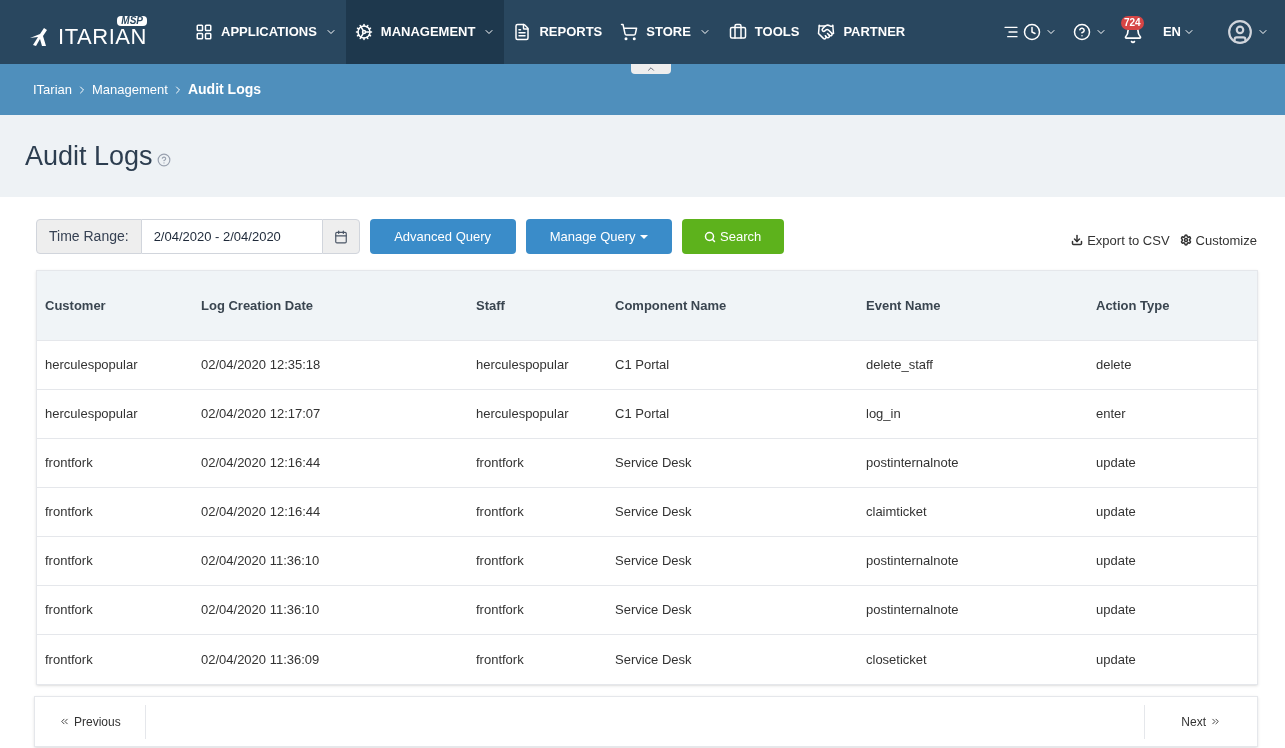  What do you see at coordinates (1114, 365) in the screenshot?
I see `table-cell-text: delete` at bounding box center [1114, 365].